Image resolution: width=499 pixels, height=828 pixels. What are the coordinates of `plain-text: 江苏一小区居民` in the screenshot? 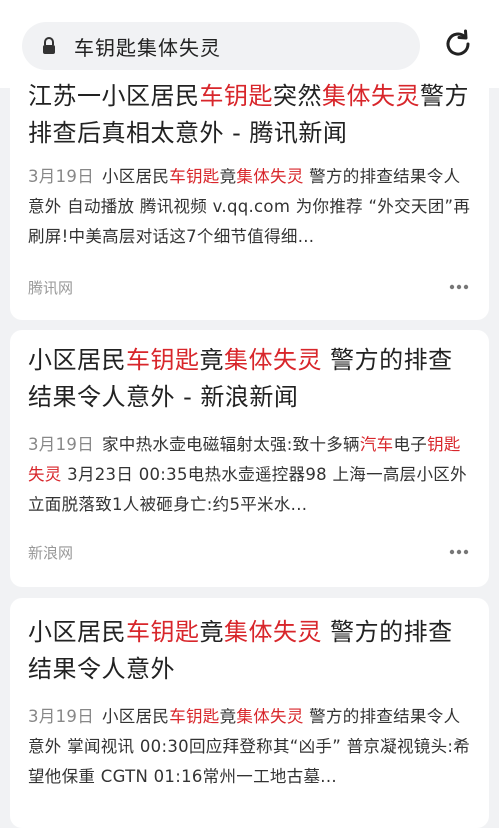 It's located at (114, 96).